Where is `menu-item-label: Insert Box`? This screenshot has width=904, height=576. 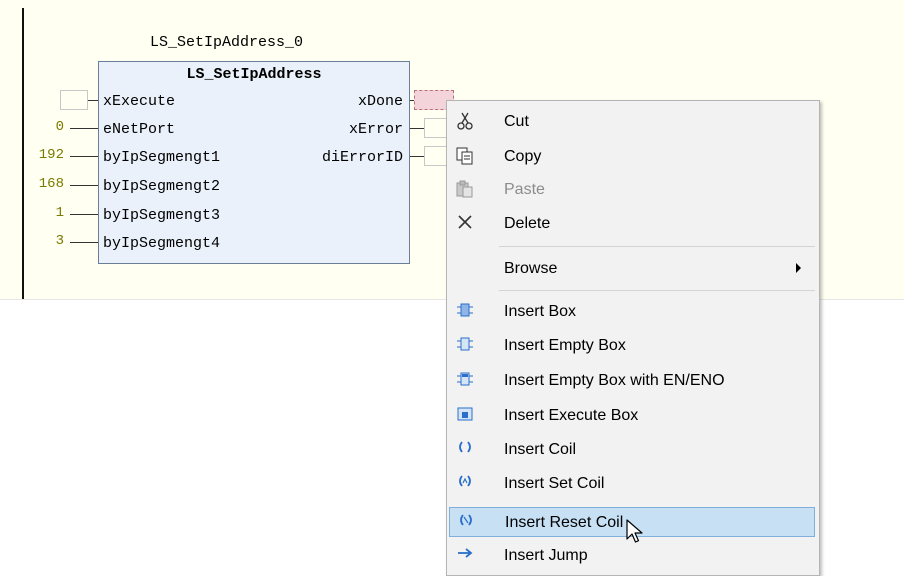 menu-item-label: Insert Box is located at coordinates (540, 311).